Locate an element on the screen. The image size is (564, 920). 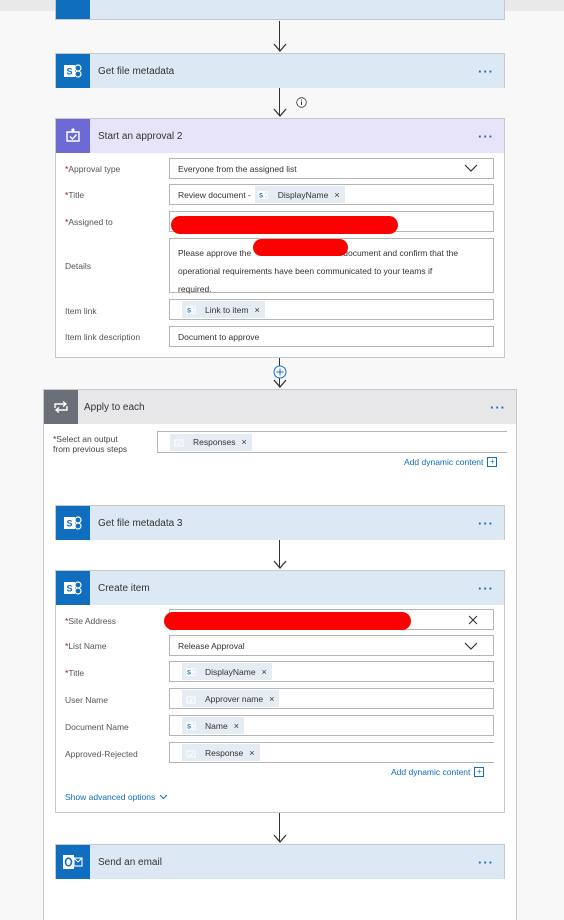
dynamic-token: Responses × is located at coordinates (211, 442).